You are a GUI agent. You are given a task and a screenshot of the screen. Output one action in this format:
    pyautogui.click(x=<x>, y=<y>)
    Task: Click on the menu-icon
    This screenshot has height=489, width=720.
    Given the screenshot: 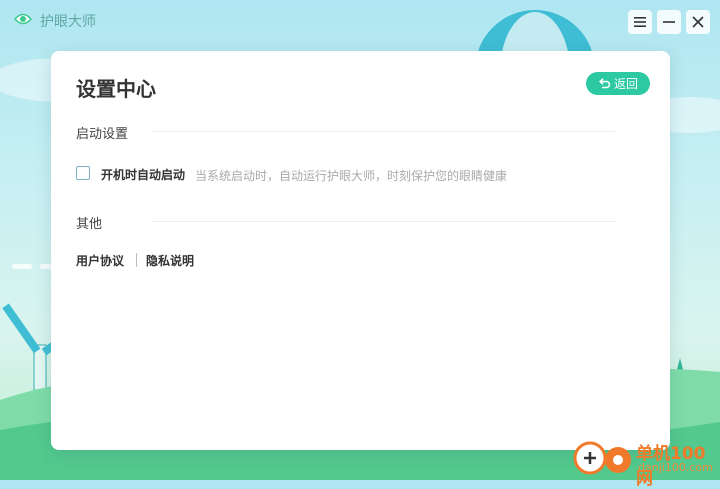 What is the action you would take?
    pyautogui.click(x=640, y=22)
    